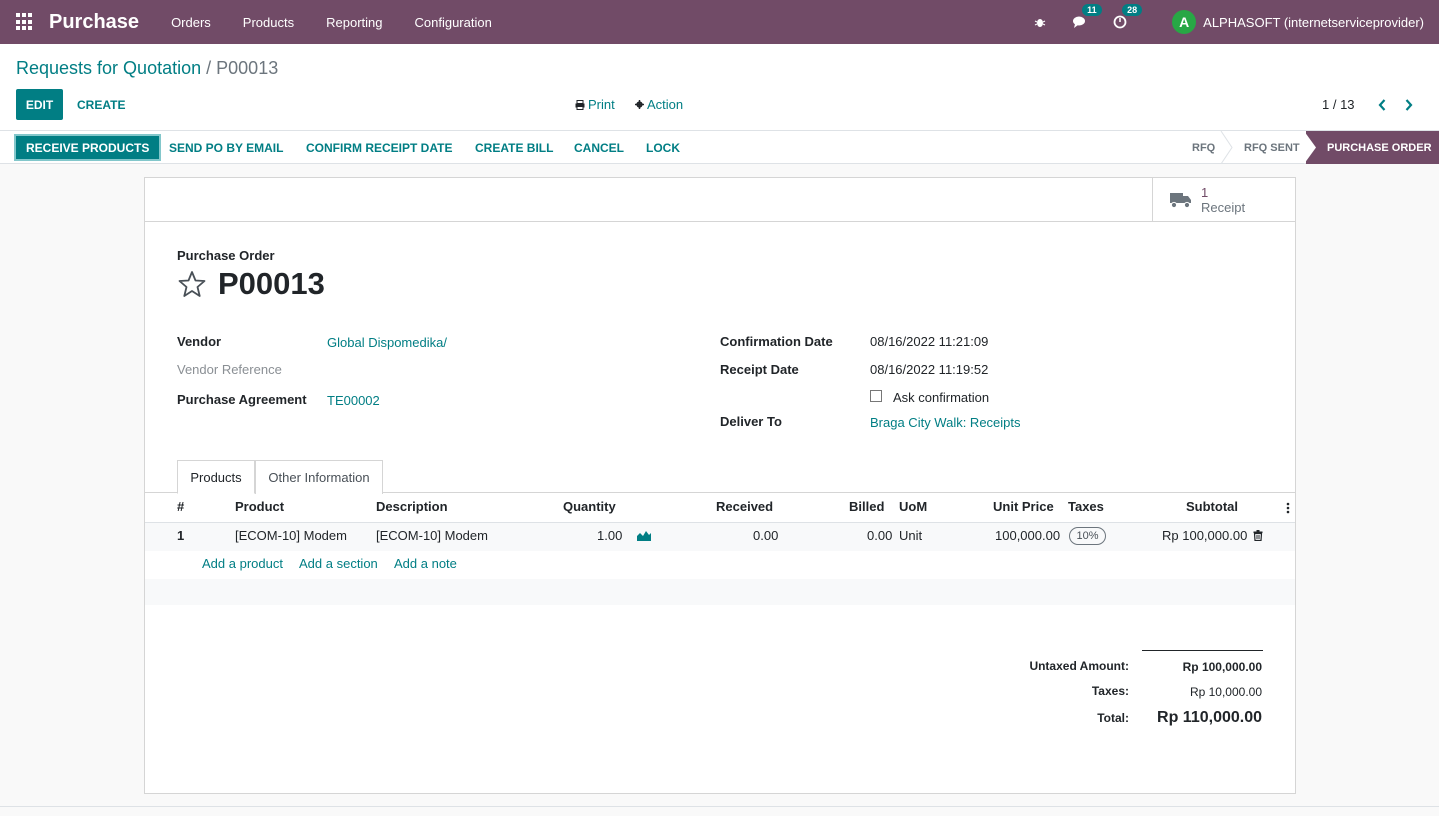 The height and width of the screenshot is (816, 1439). I want to click on star-icon, so click(192, 284).